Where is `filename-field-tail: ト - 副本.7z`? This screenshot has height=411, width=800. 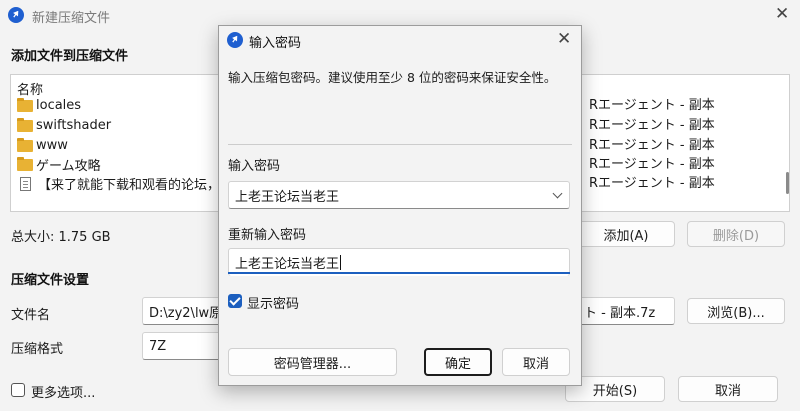 filename-field-tail: ト - 副本.7z is located at coordinates (626, 311).